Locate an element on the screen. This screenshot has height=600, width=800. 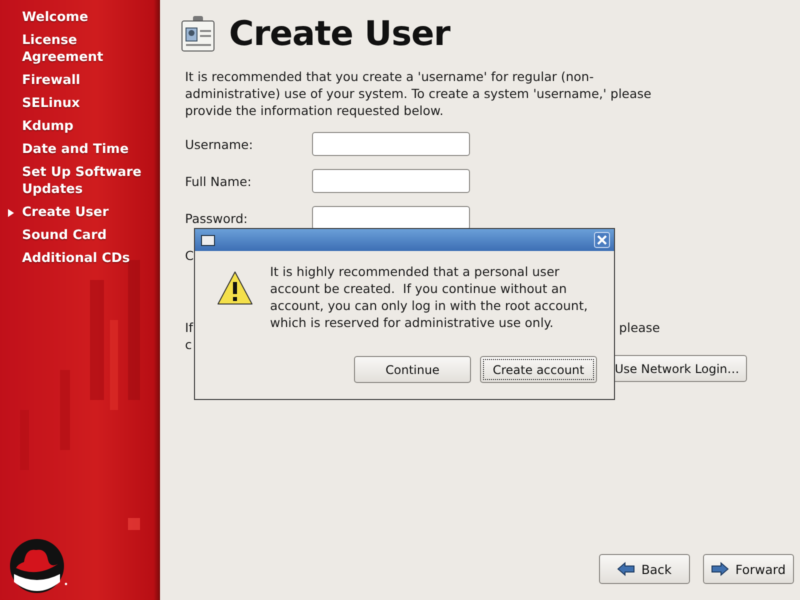
logo-icon is located at coordinates (39, 566).